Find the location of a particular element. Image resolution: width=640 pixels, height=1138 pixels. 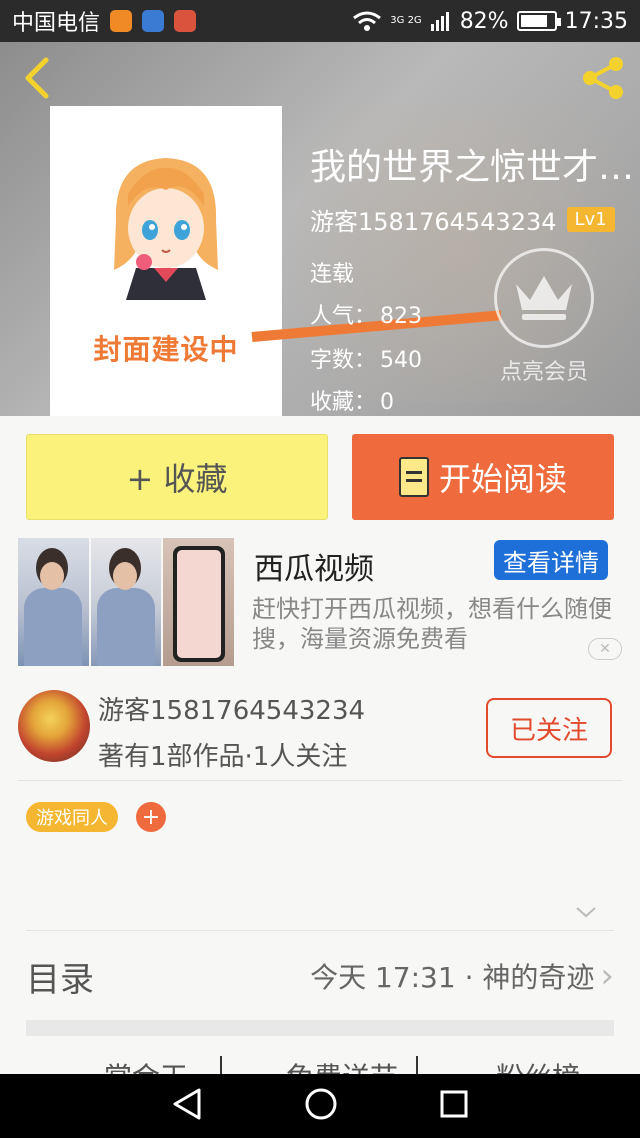

back-nav-button is located at coordinates (187, 1106).